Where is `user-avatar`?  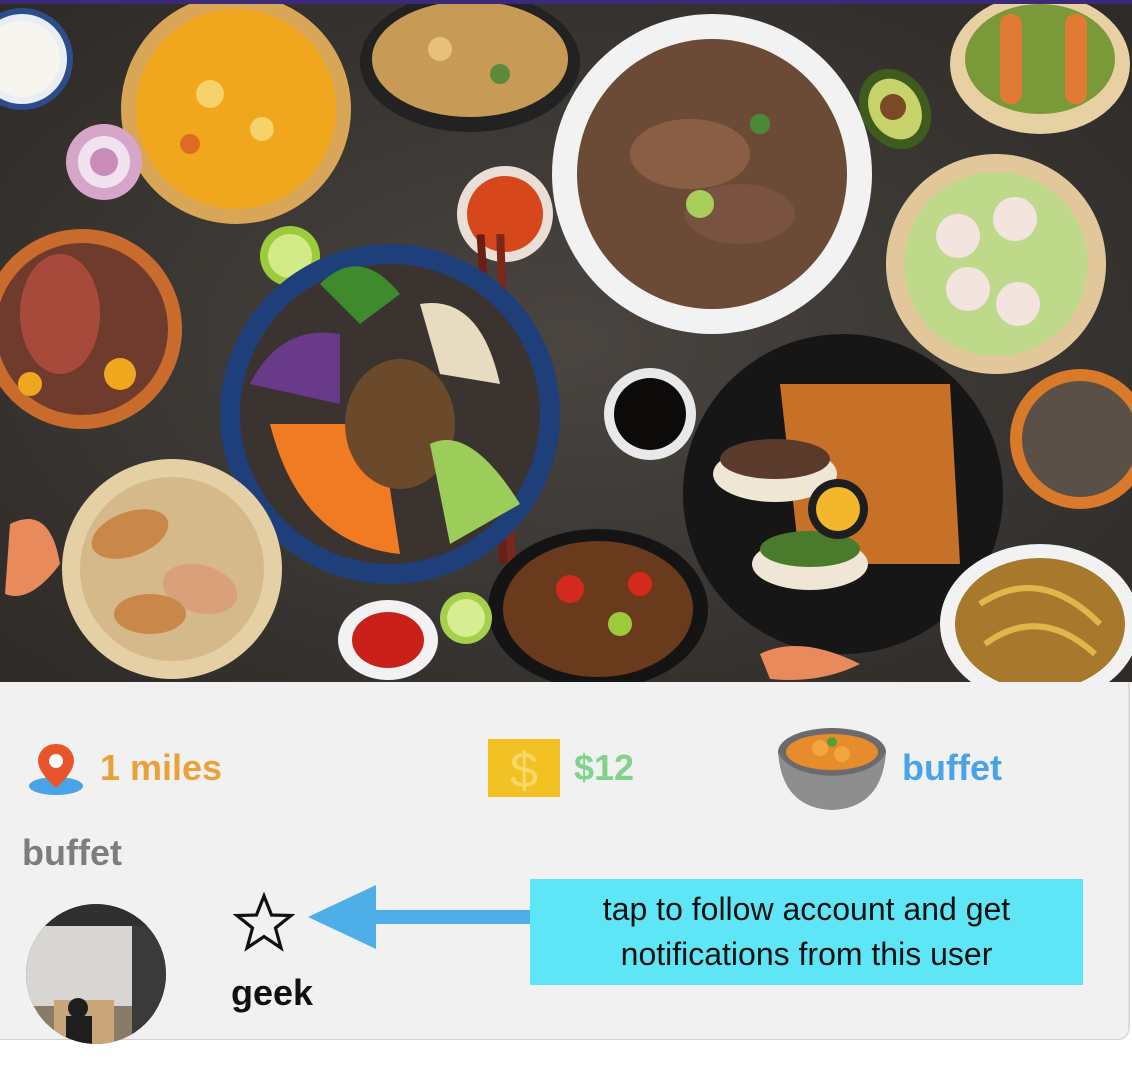 user-avatar is located at coordinates (96, 974).